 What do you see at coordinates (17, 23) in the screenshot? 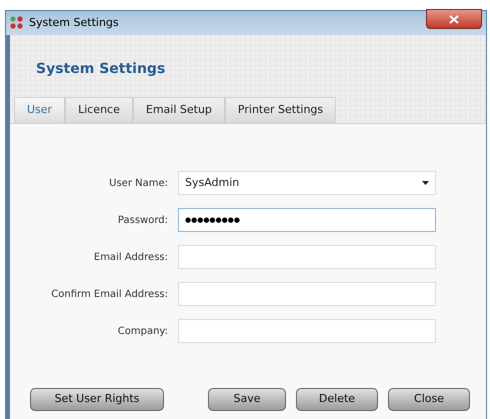
I see `app-icon` at bounding box center [17, 23].